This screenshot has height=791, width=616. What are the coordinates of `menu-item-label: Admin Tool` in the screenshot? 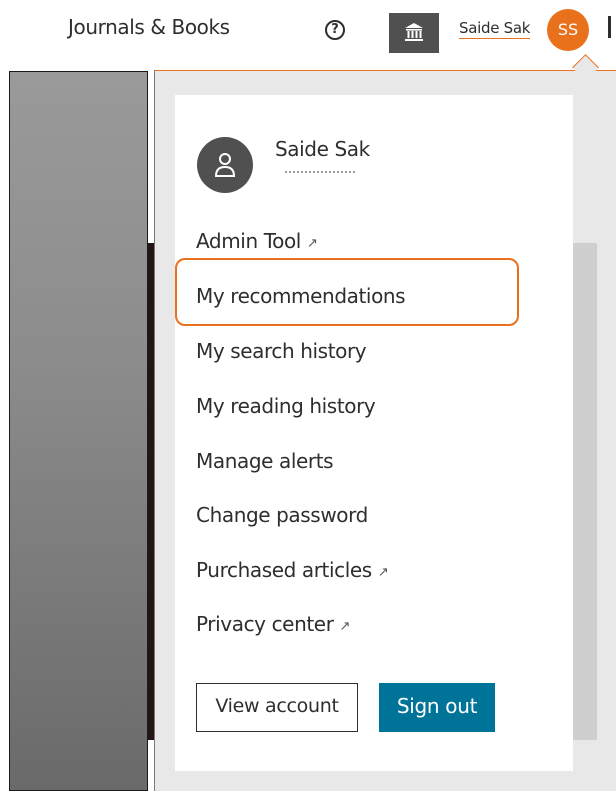 It's located at (248, 241).